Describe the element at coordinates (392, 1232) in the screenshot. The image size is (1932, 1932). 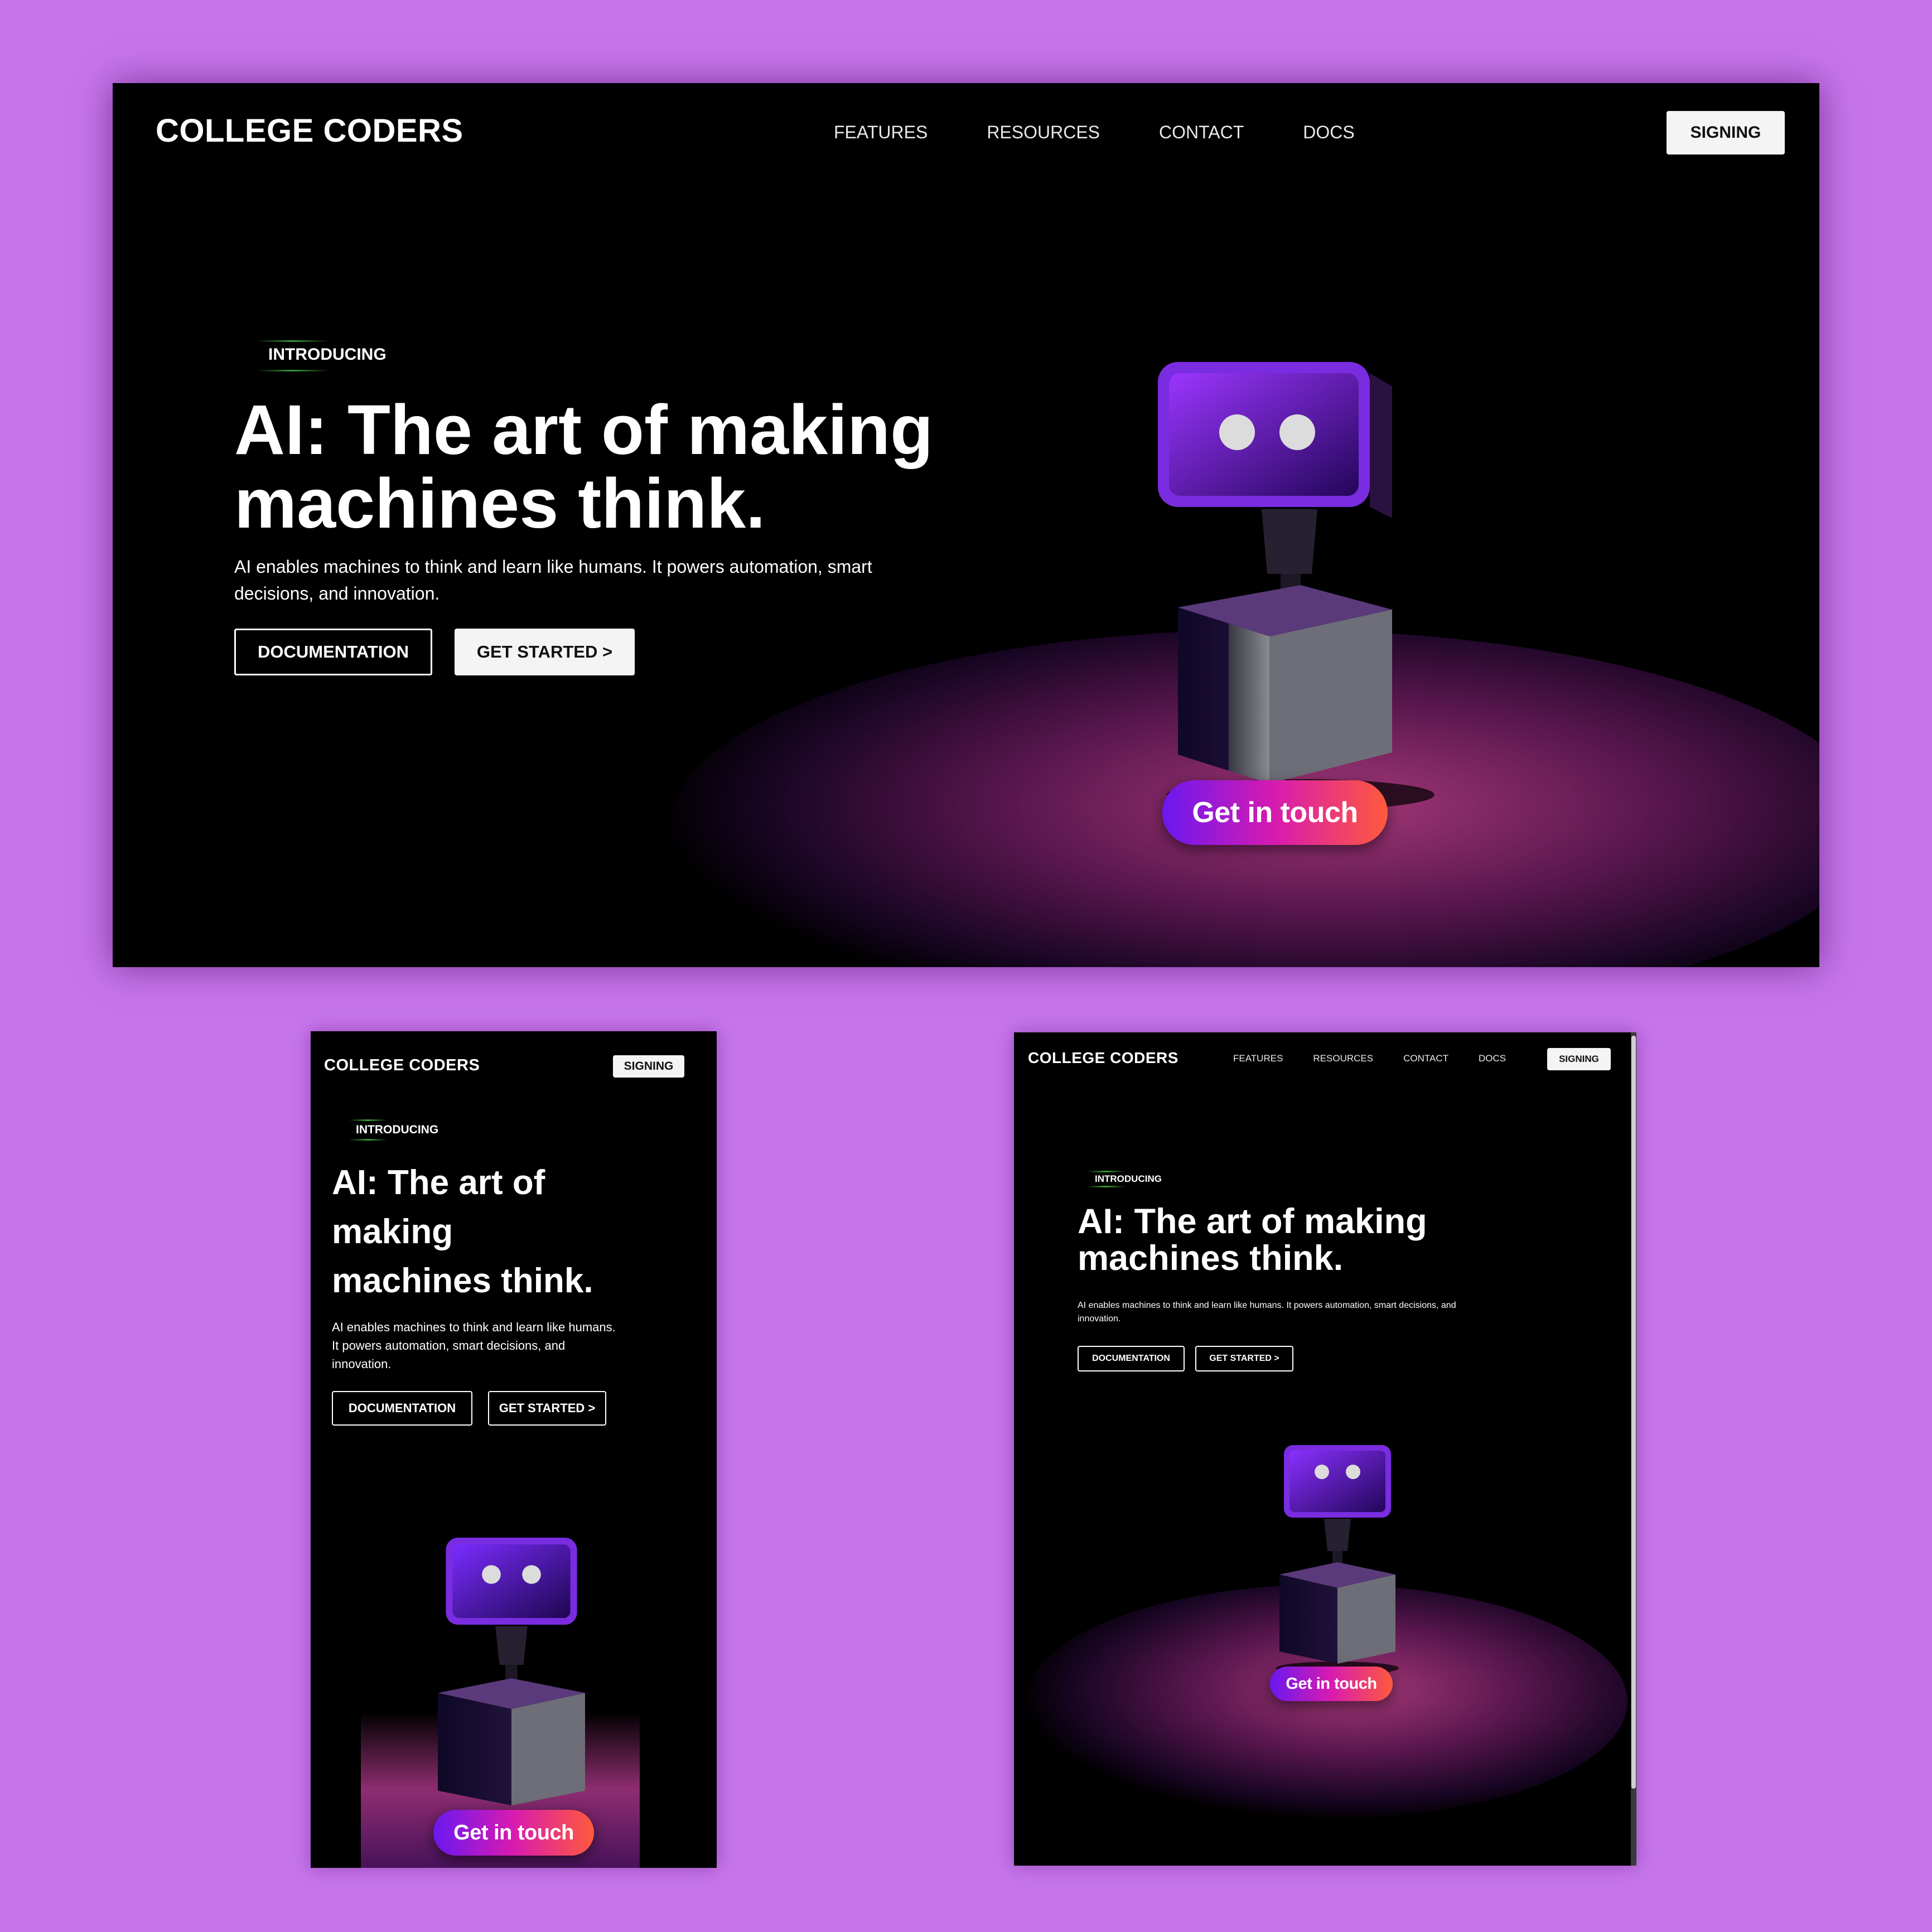
I see `headline-line-2: making` at that location.